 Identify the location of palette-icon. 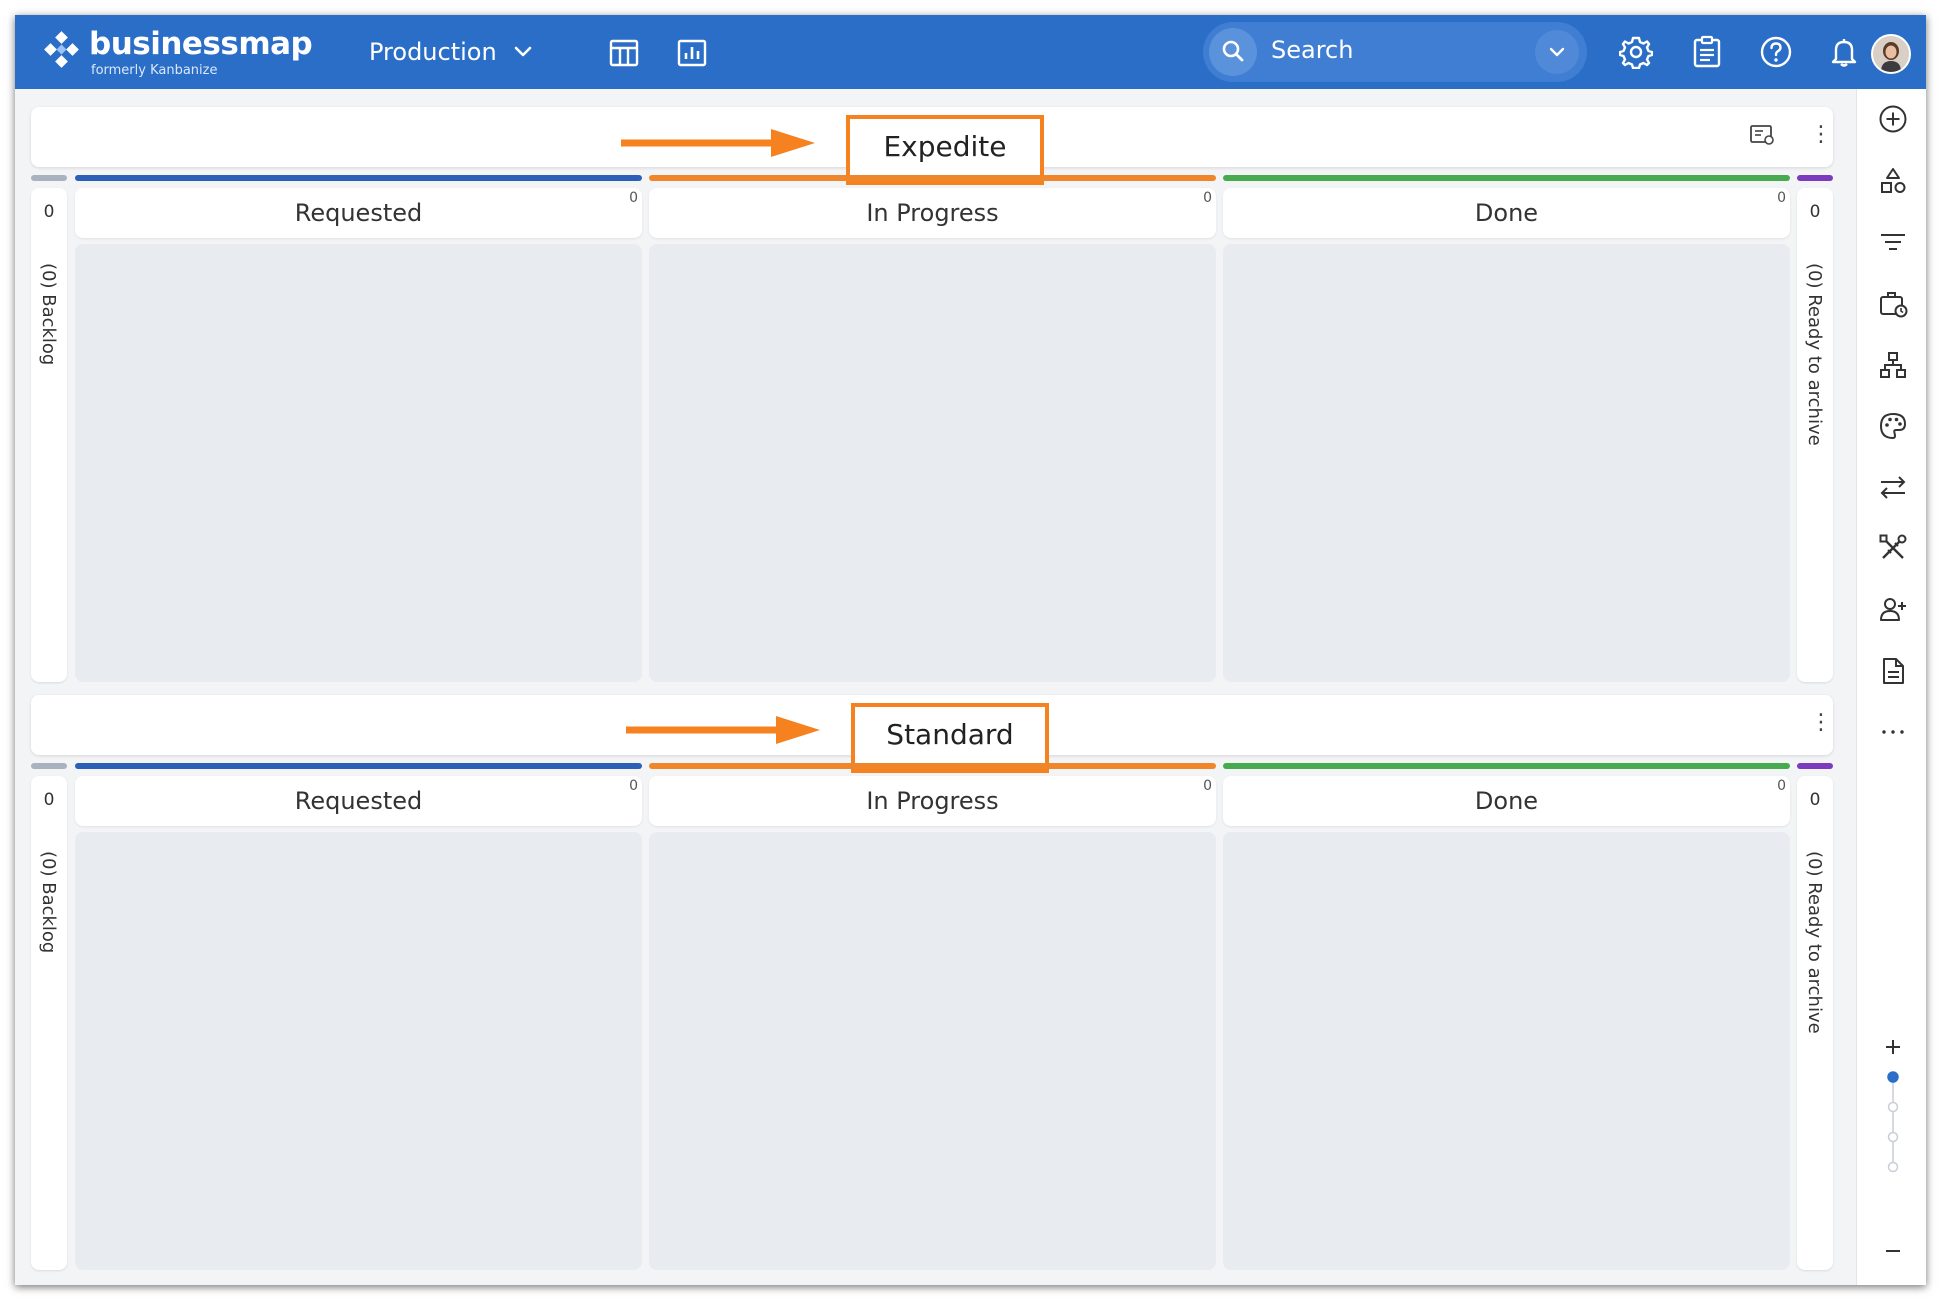
(1893, 426).